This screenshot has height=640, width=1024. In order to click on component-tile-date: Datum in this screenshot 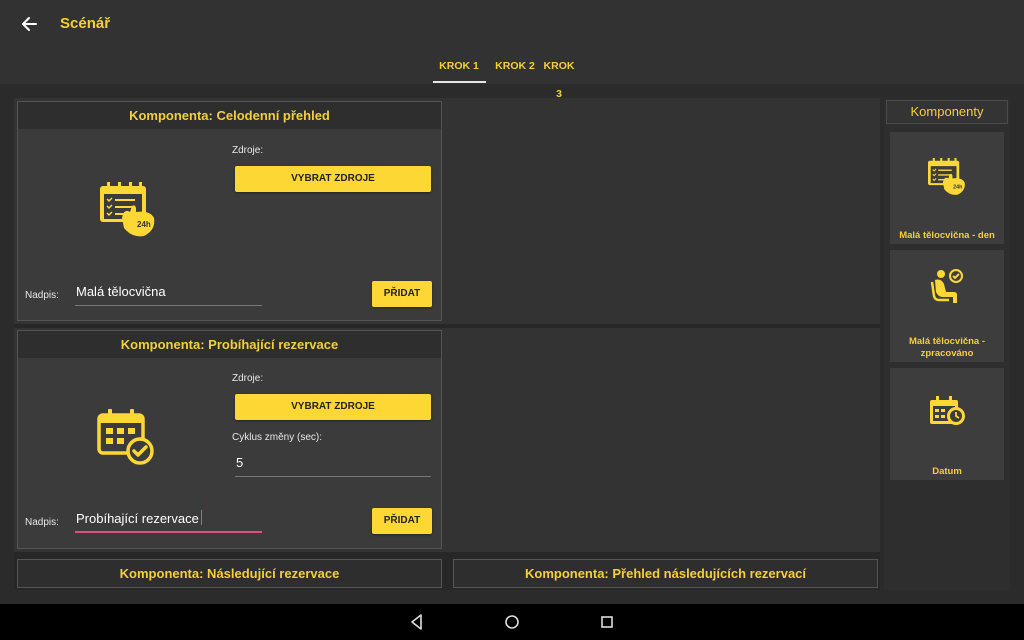, I will do `click(947, 424)`.